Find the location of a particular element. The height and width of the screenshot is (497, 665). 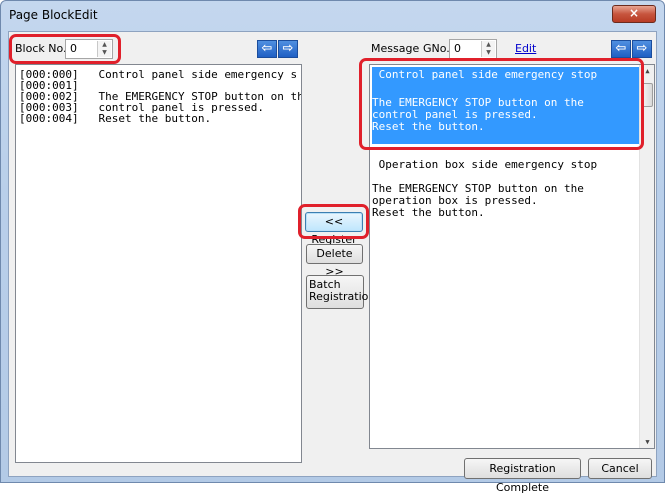

cancel-button: Cancel is located at coordinates (620, 468).